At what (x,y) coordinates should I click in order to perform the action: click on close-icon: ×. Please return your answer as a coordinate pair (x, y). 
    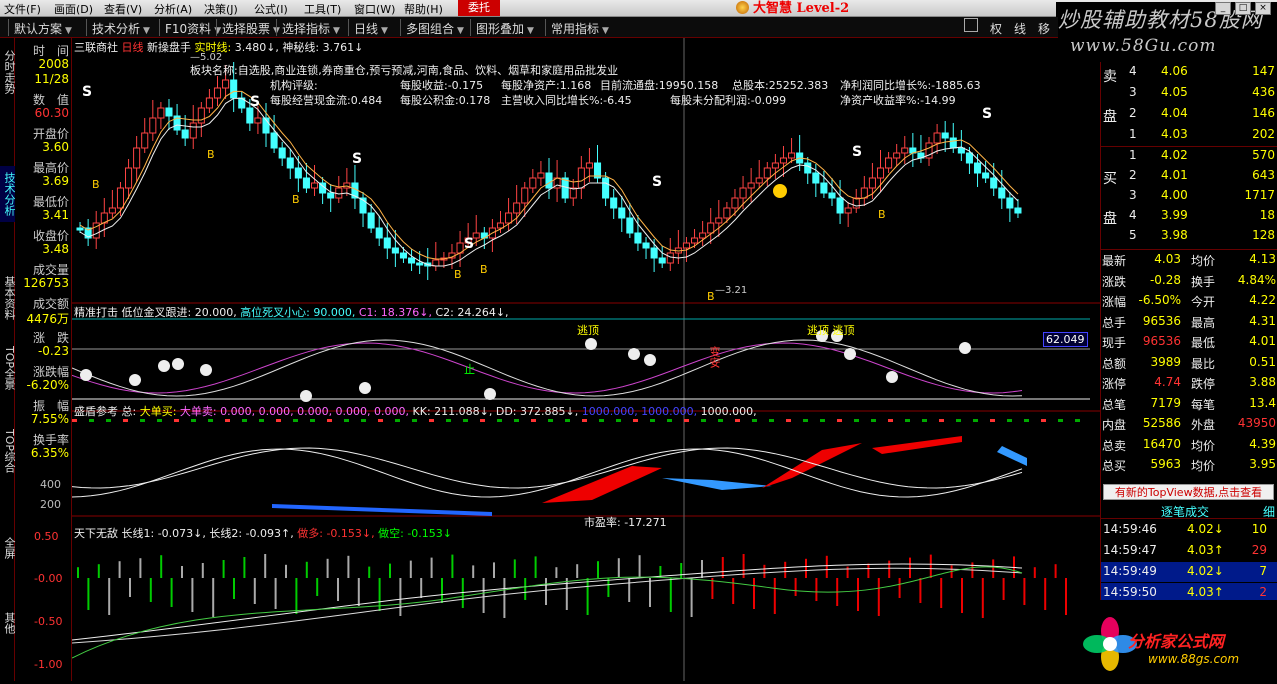
    Looking at the image, I should click on (1263, 8).